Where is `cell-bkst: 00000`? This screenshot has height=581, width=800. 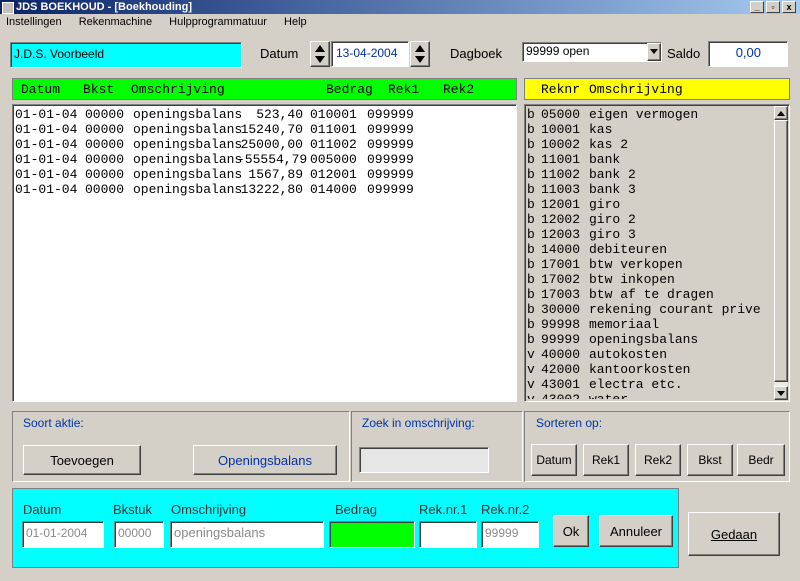 cell-bkst: 00000 is located at coordinates (105, 189).